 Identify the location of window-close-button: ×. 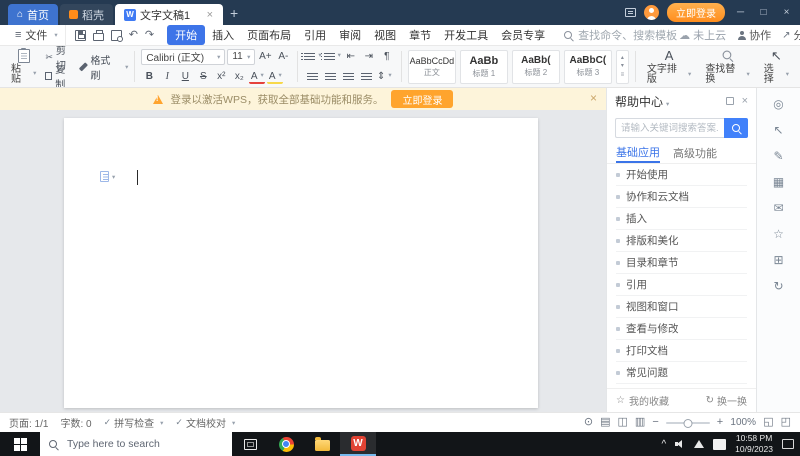
(786, 12).